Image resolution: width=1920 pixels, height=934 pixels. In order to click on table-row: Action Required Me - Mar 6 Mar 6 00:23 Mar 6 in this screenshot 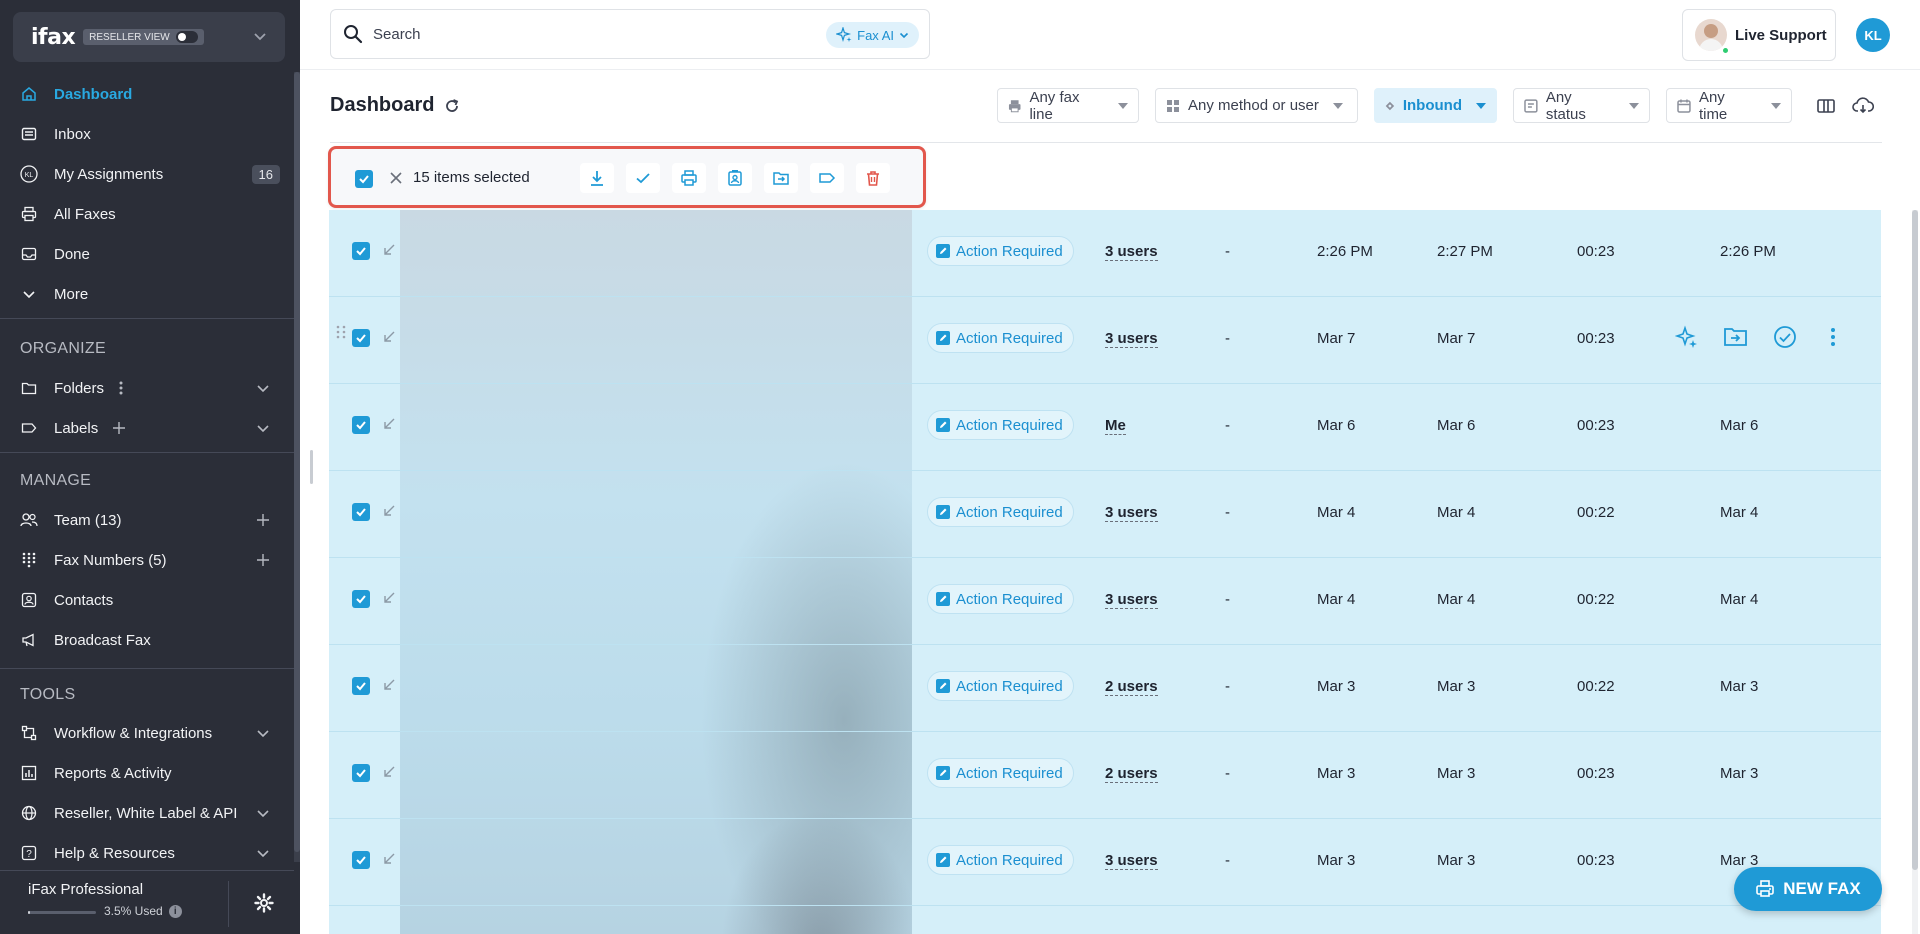, I will do `click(1105, 427)`.